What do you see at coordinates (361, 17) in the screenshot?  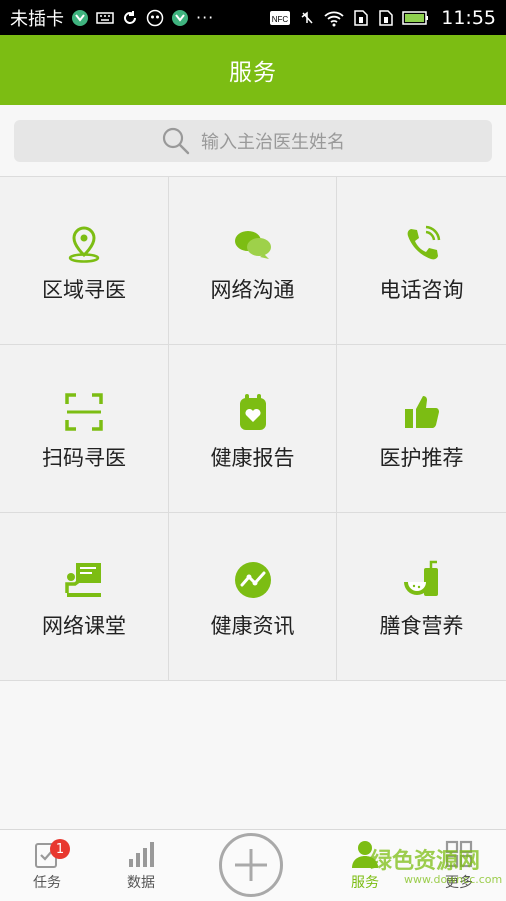 I see `sim1-icon` at bounding box center [361, 17].